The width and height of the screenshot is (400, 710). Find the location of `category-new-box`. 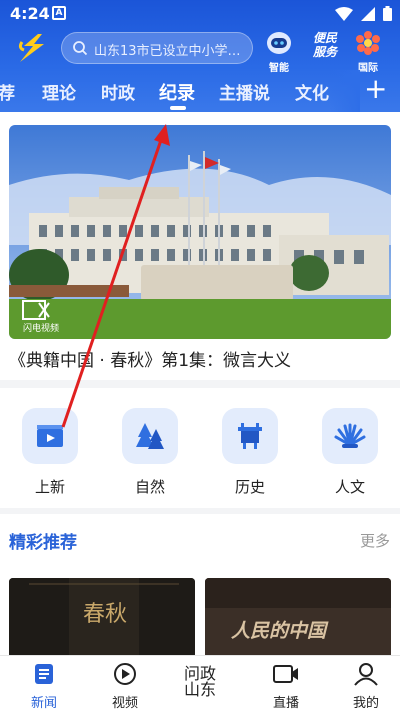

category-new-box is located at coordinates (50, 436).